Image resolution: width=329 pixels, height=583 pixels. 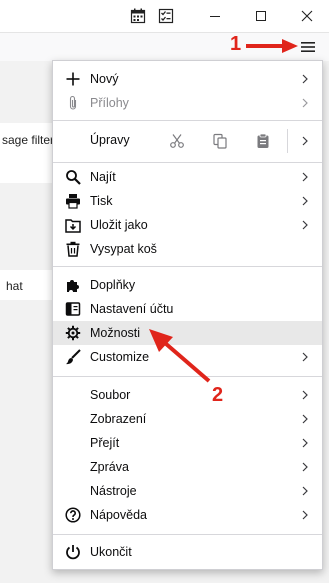 I want to click on menu-item-label: Soubor, so click(x=110, y=395).